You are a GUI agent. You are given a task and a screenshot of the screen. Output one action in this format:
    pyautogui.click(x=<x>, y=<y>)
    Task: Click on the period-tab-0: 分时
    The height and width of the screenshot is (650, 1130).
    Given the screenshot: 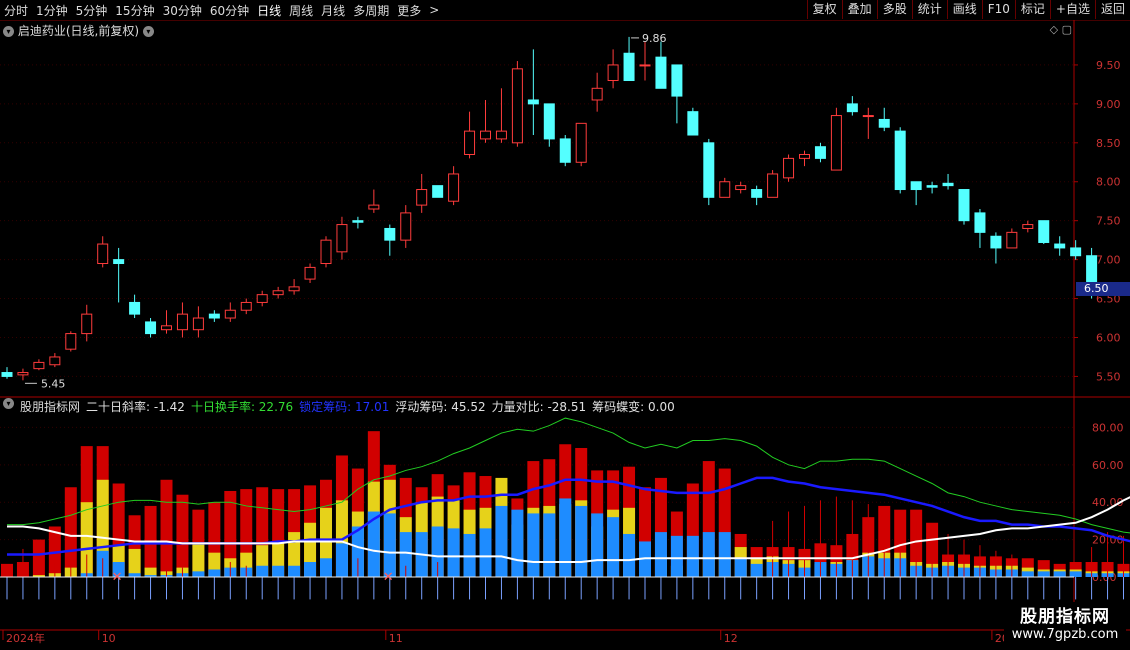 What is the action you would take?
    pyautogui.click(x=16, y=10)
    